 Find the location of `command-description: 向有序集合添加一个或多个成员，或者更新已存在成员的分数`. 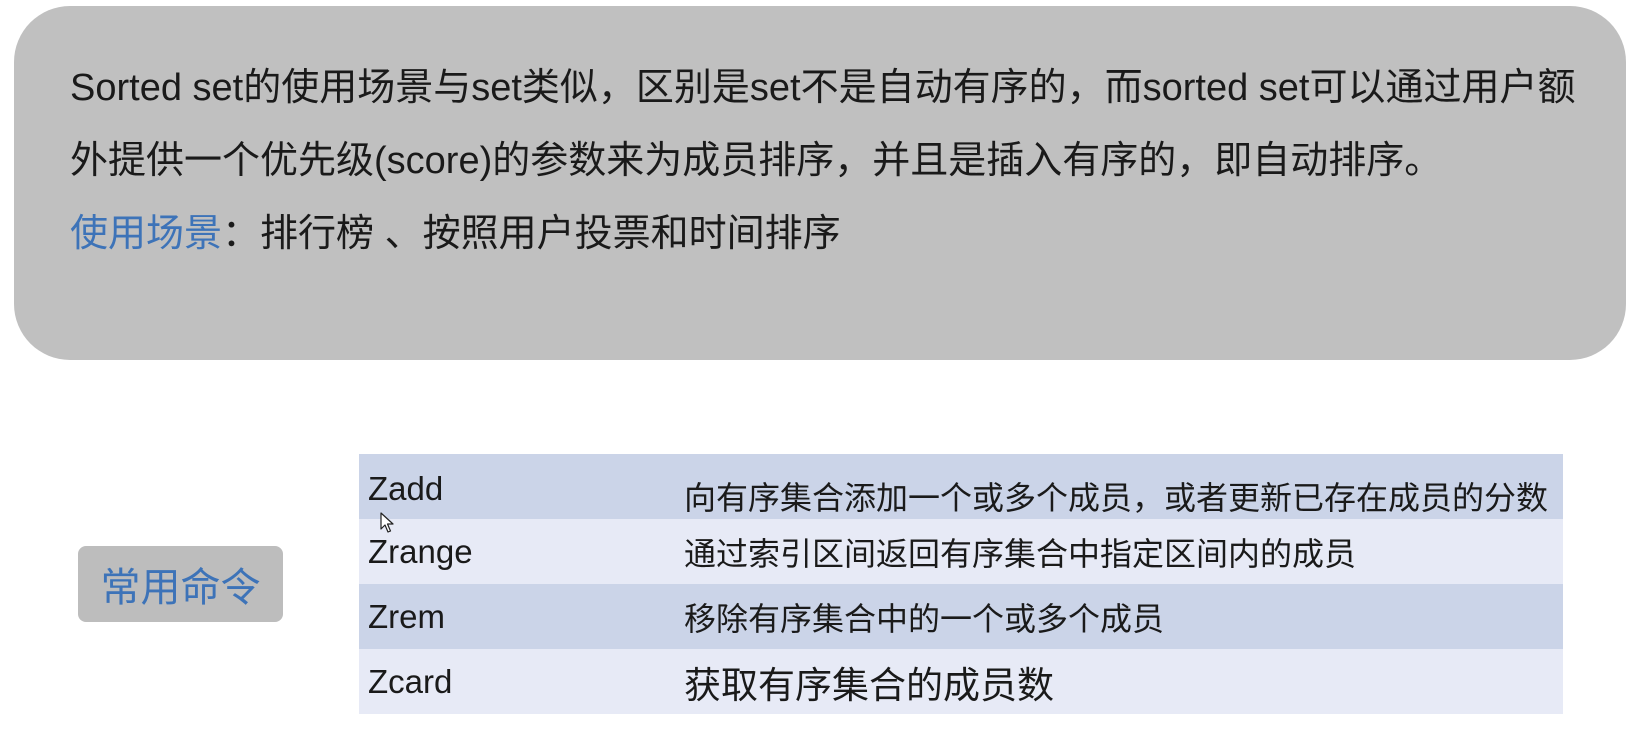

command-description: 向有序集合添加一个或多个成员，或者更新已存在成员的分数 is located at coordinates (1116, 497).